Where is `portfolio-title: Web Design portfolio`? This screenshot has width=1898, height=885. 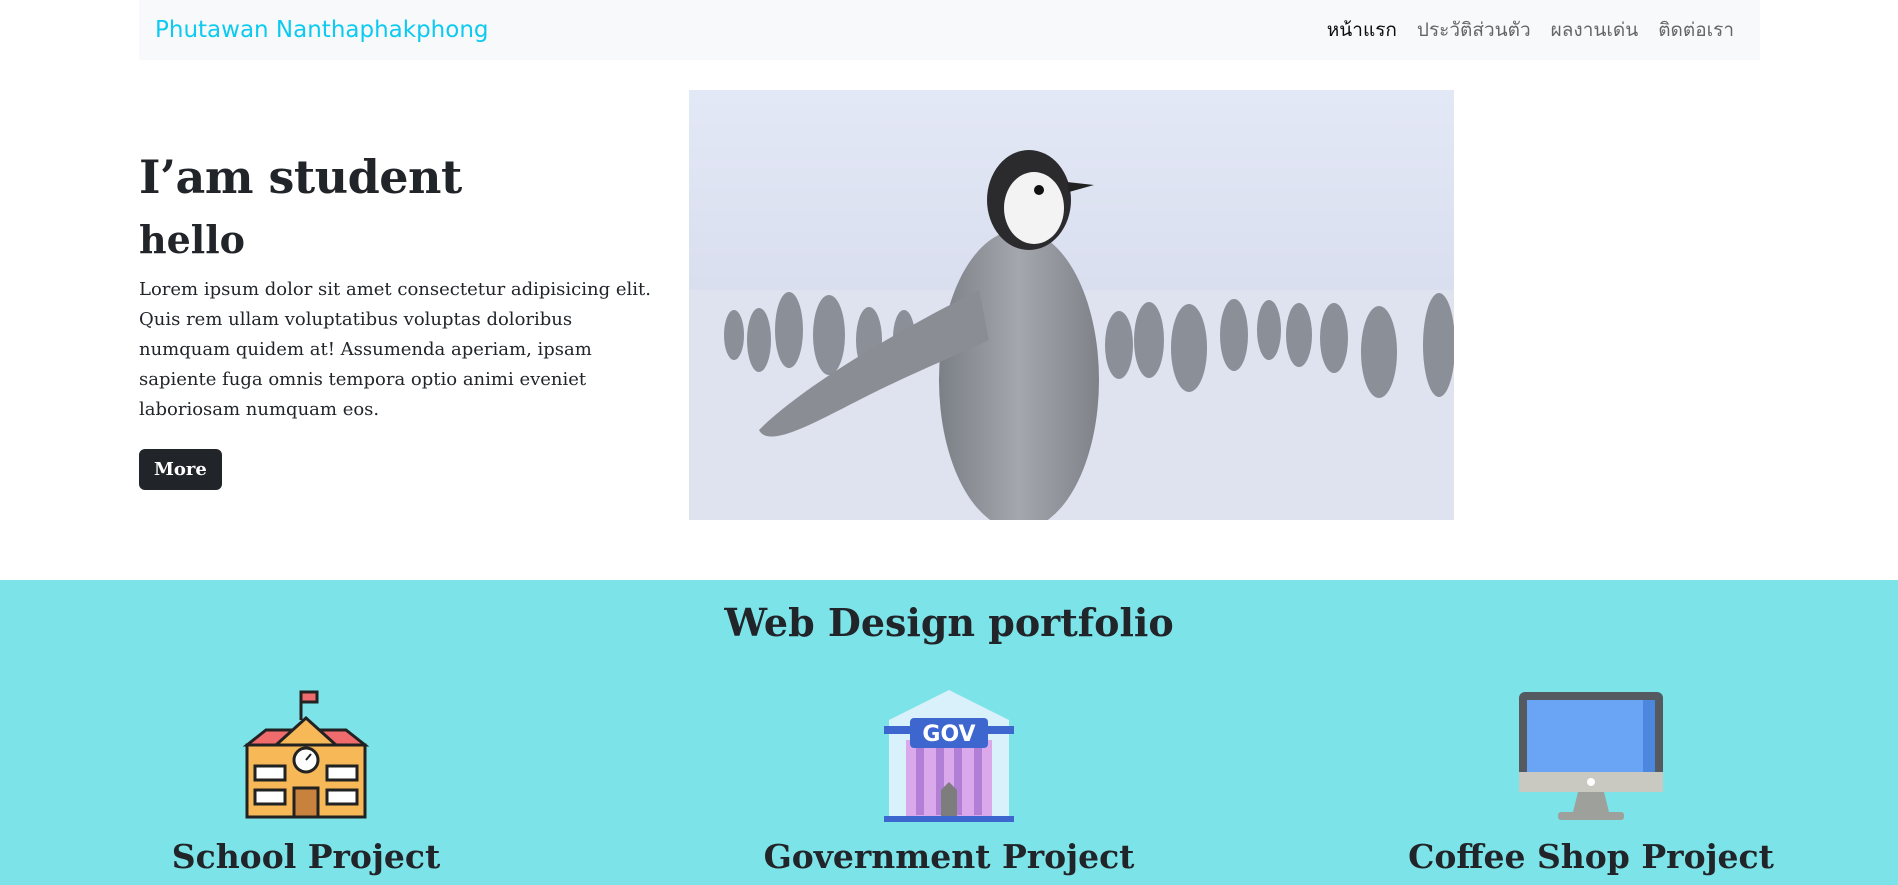 portfolio-title: Web Design portfolio is located at coordinates (949, 622).